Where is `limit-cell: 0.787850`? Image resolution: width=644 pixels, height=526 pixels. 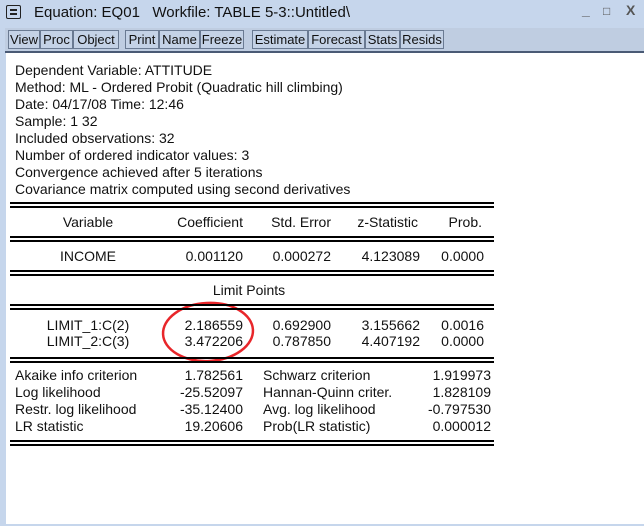
limit-cell: 0.787850 is located at coordinates (301, 341).